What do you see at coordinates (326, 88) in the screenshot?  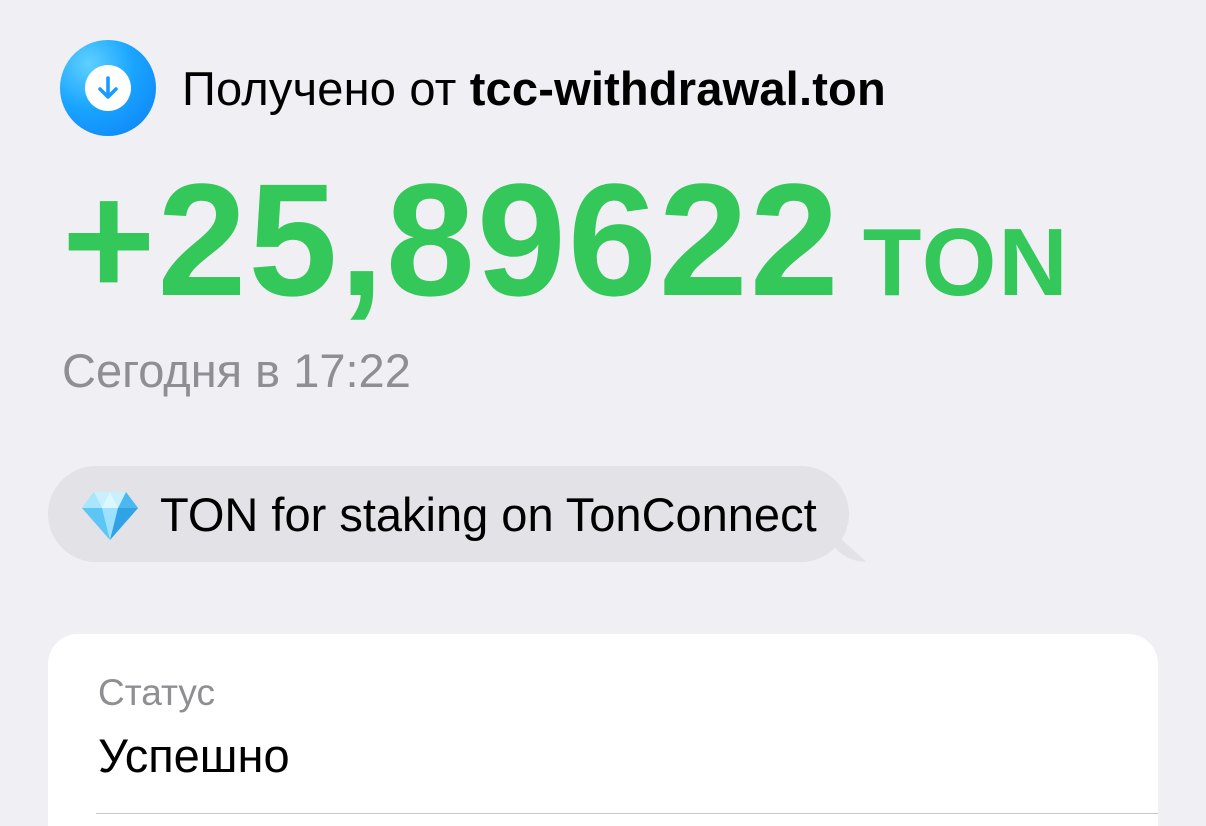 I see `received-from-label: Получено от` at bounding box center [326, 88].